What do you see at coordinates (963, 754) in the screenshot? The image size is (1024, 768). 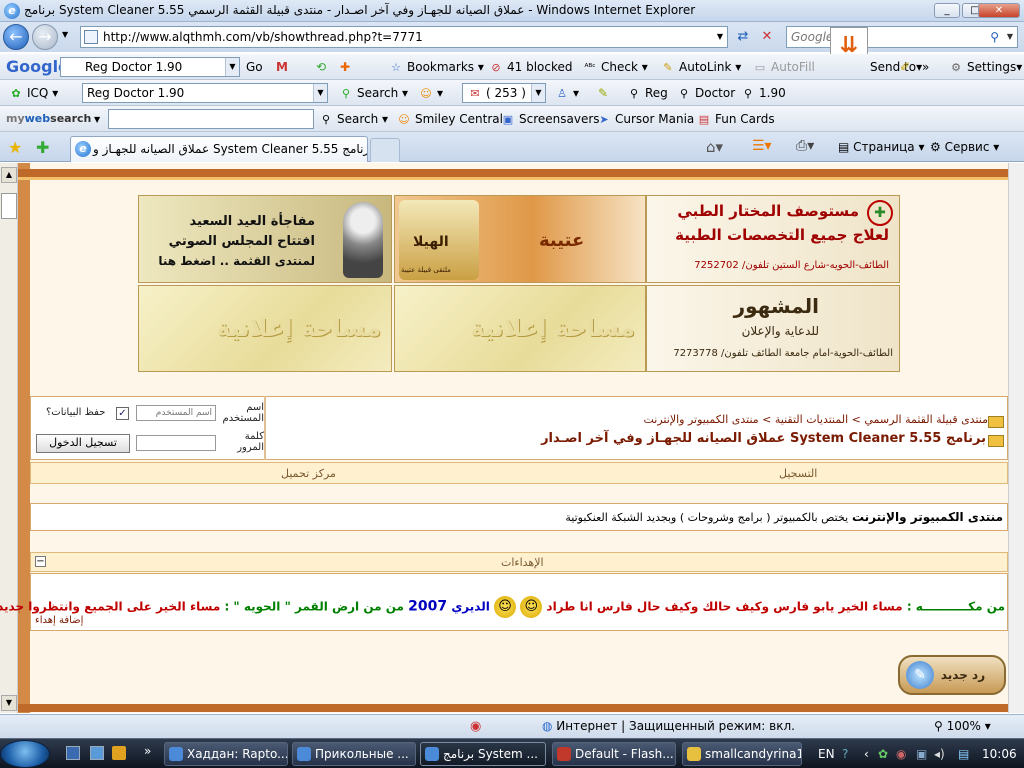 I see `tray-display-icon: ▤` at bounding box center [963, 754].